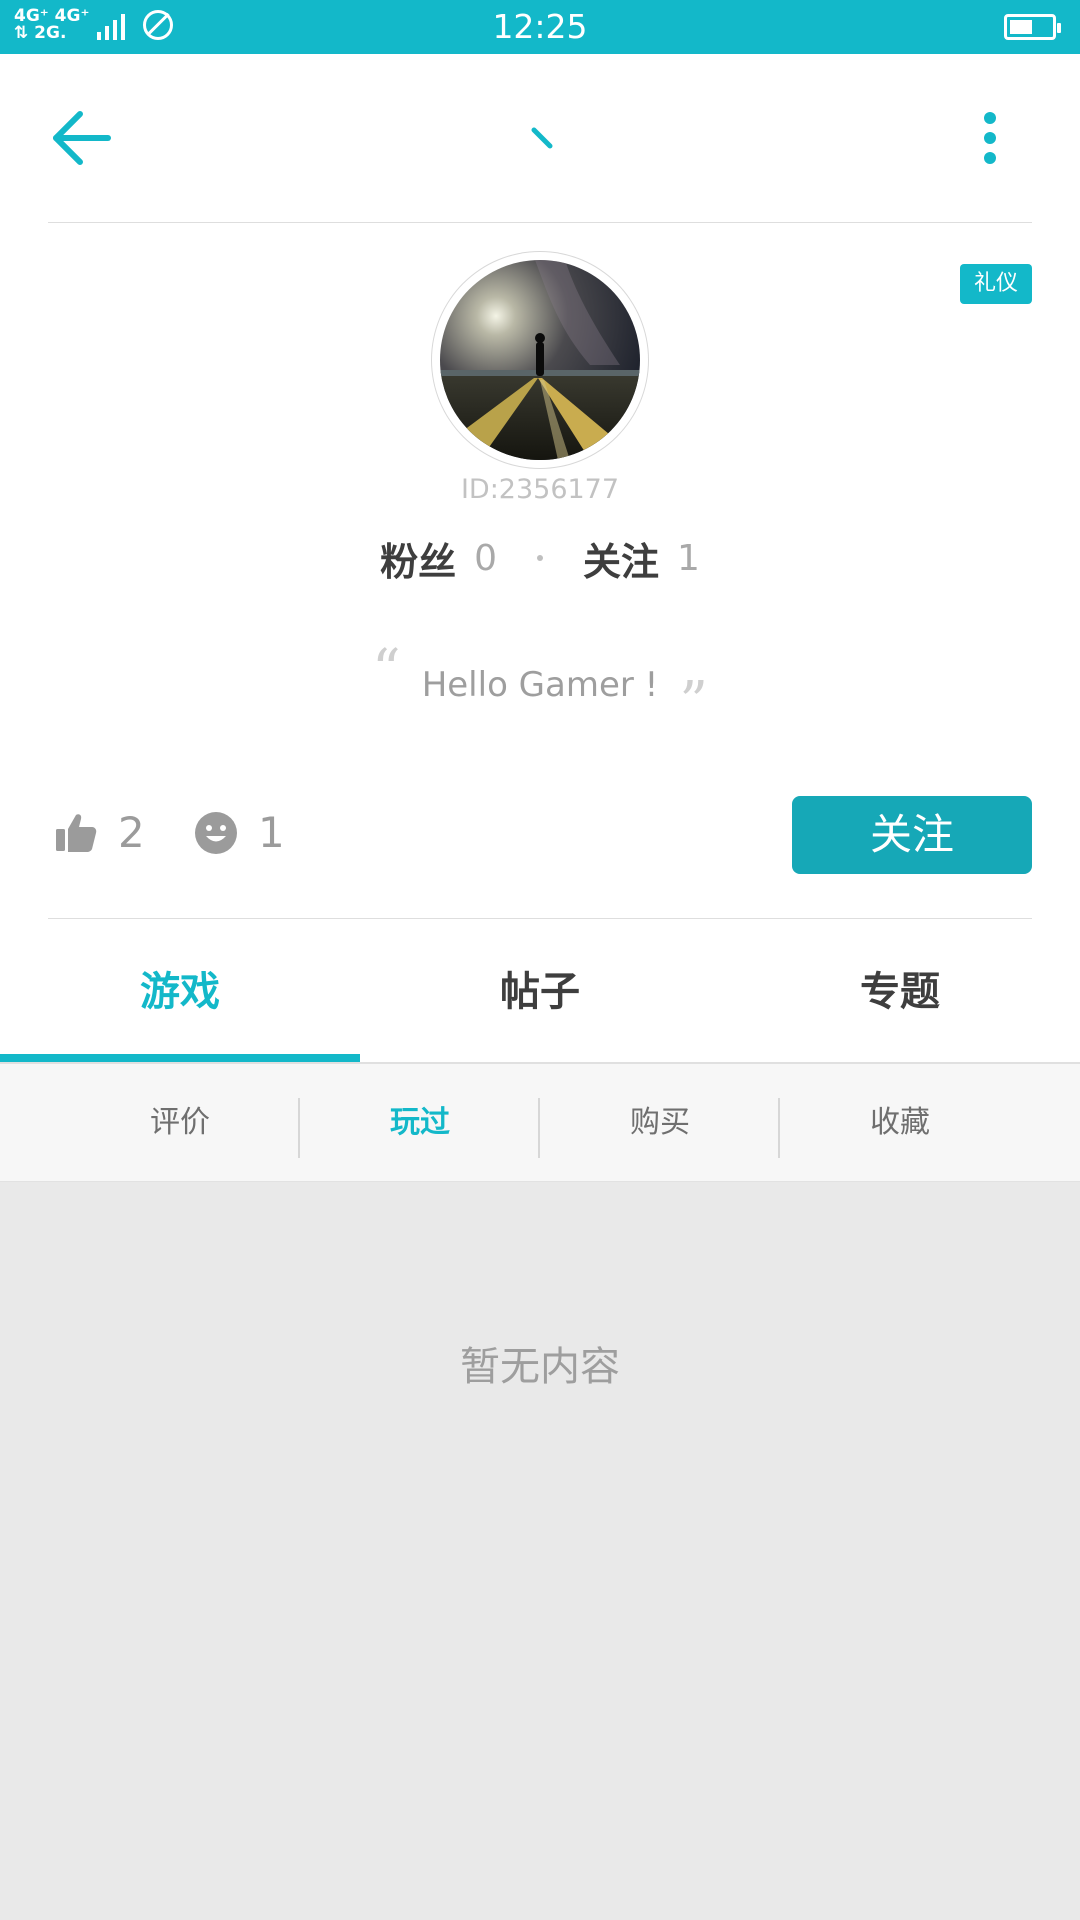 The width and height of the screenshot is (1080, 1920). I want to click on tab-posts: 帖子, so click(540, 990).